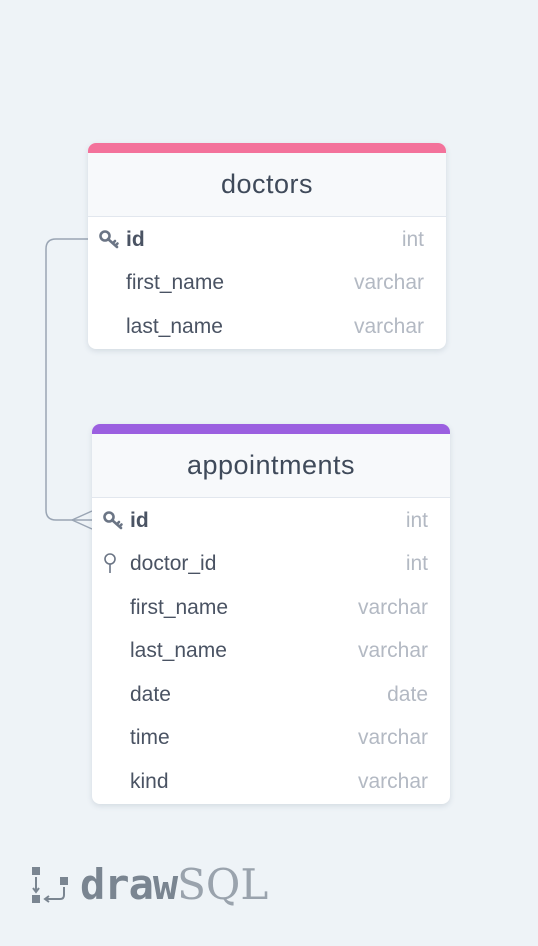  What do you see at coordinates (149, 781) in the screenshot?
I see `field-name: kind` at bounding box center [149, 781].